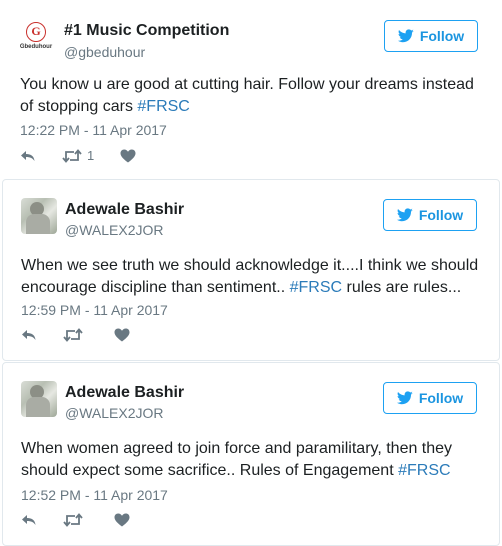 The image size is (502, 546). I want to click on timestamp: 12:22 PM - 11 Apr 2017, so click(93, 130).